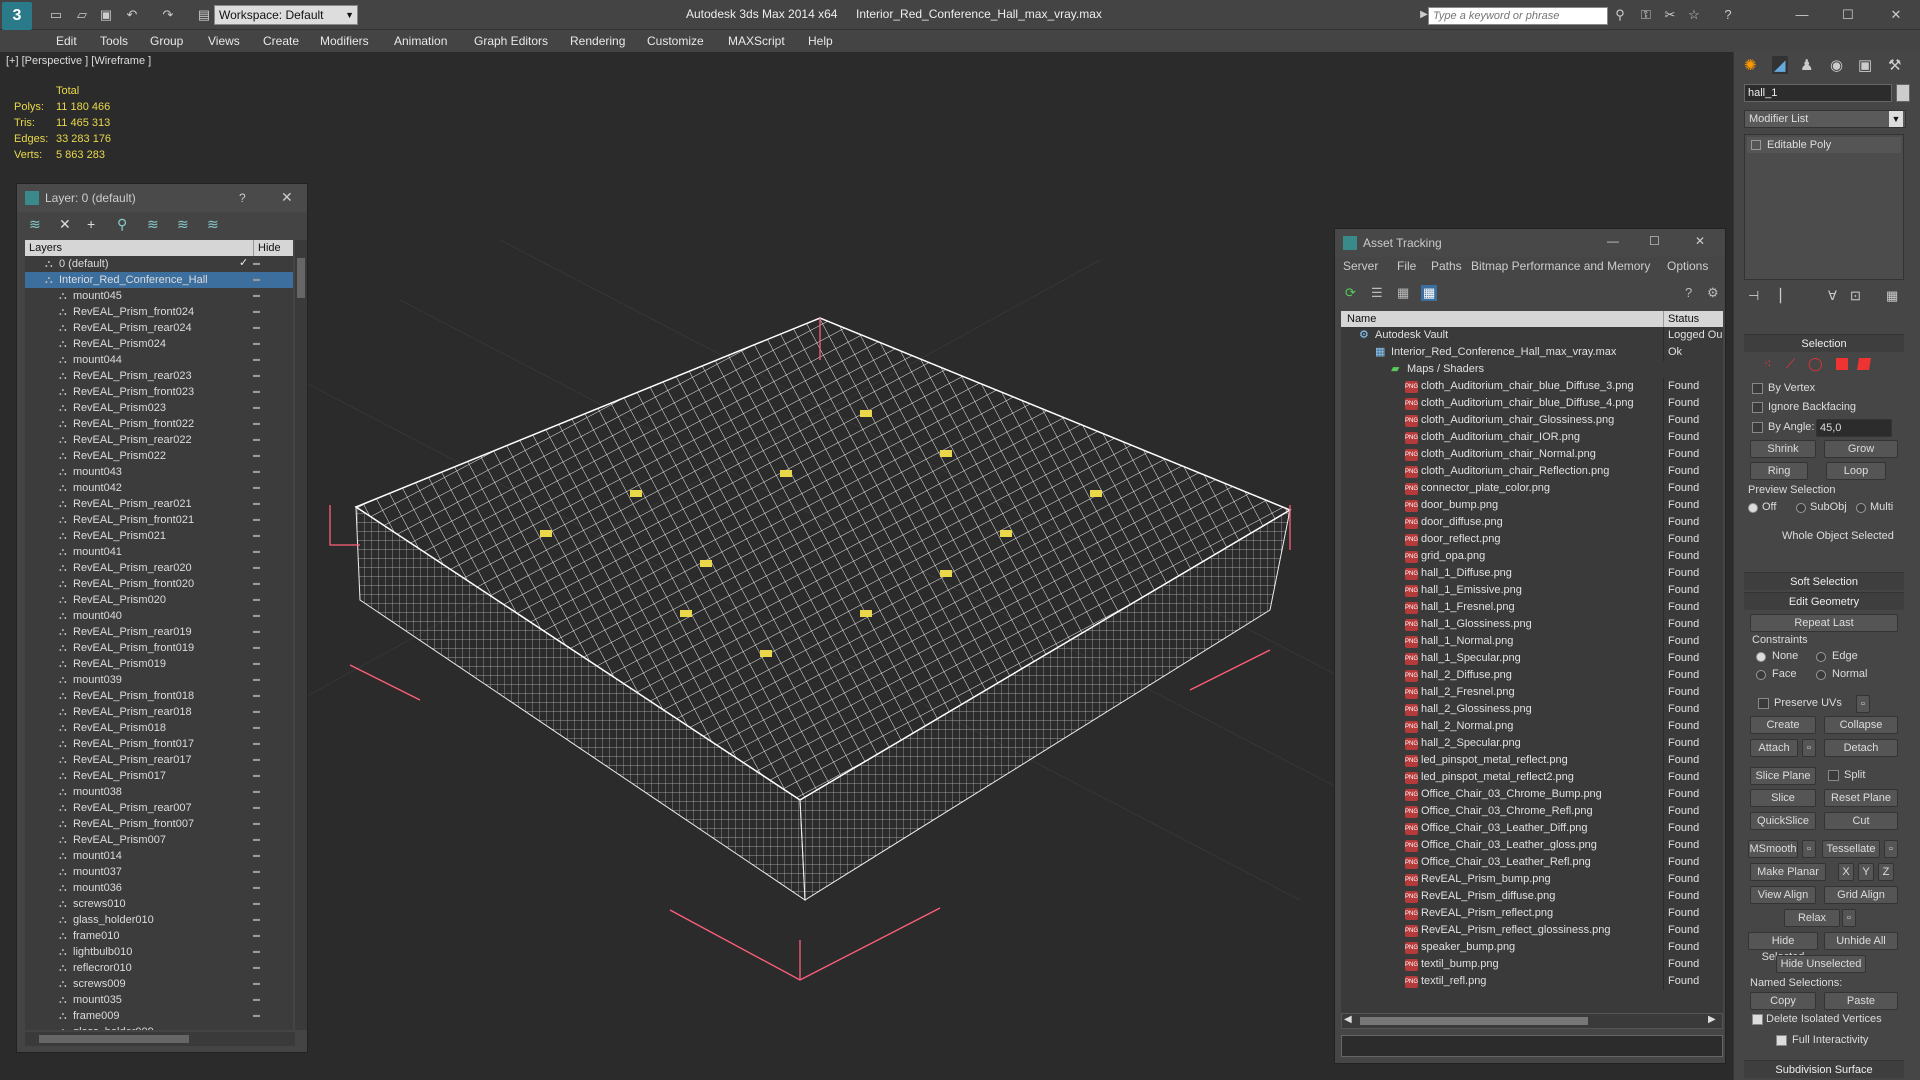  What do you see at coordinates (159, 984) in the screenshot?
I see `layer-item: ⛬ screws009 ▬` at bounding box center [159, 984].